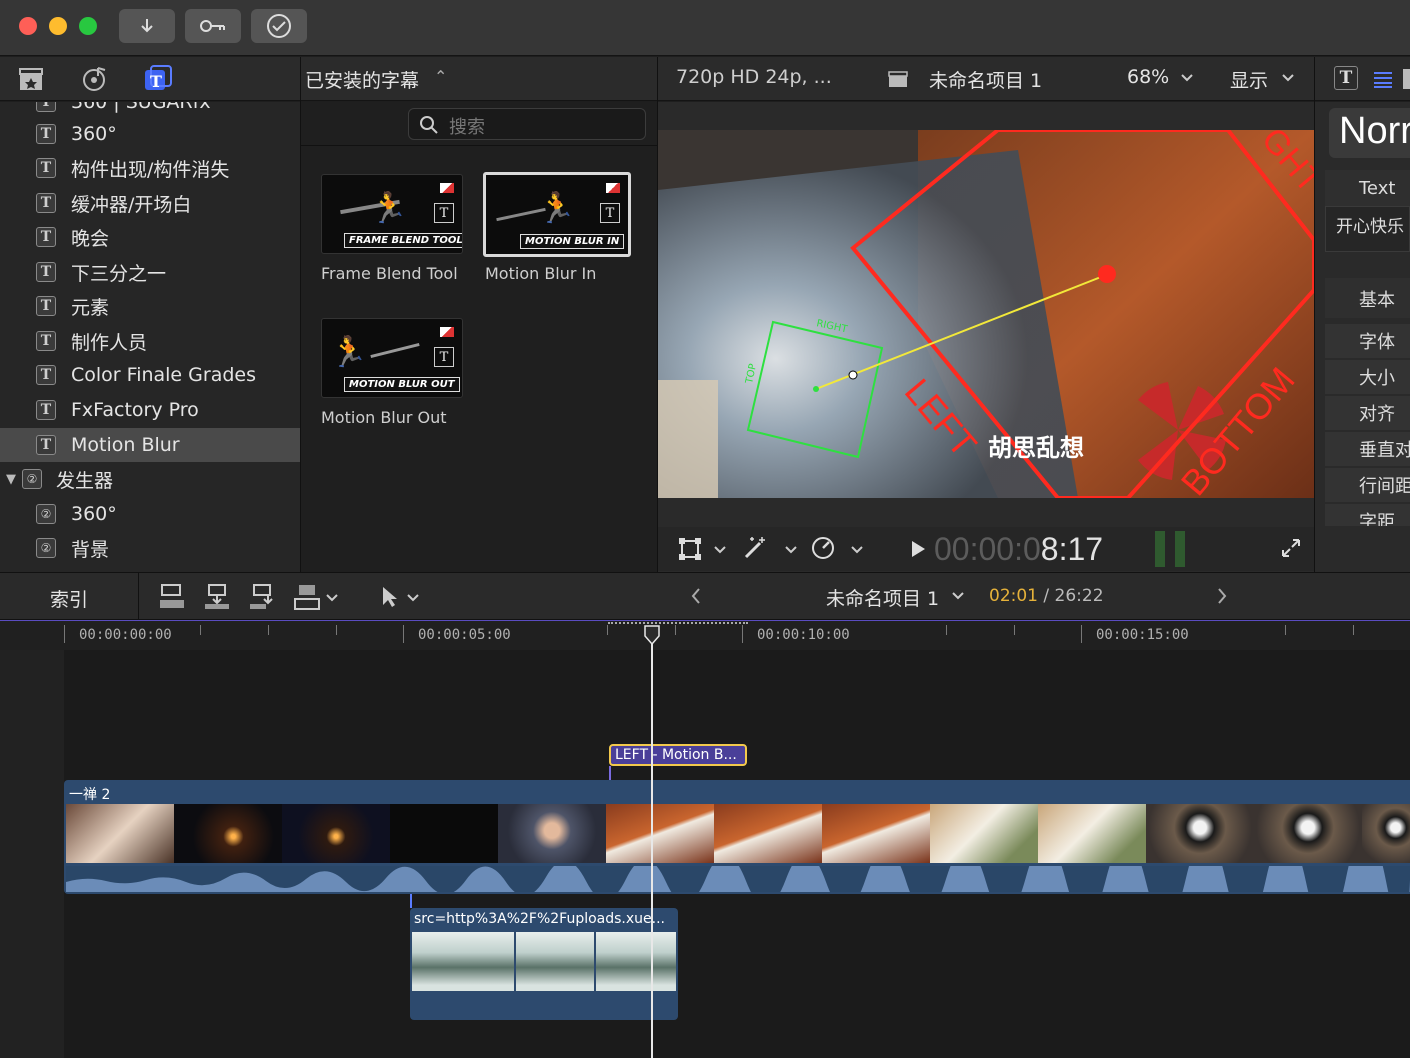 Image resolution: width=1410 pixels, height=1058 pixels. What do you see at coordinates (610, 213) in the screenshot?
I see `title-badge-icon: T` at bounding box center [610, 213].